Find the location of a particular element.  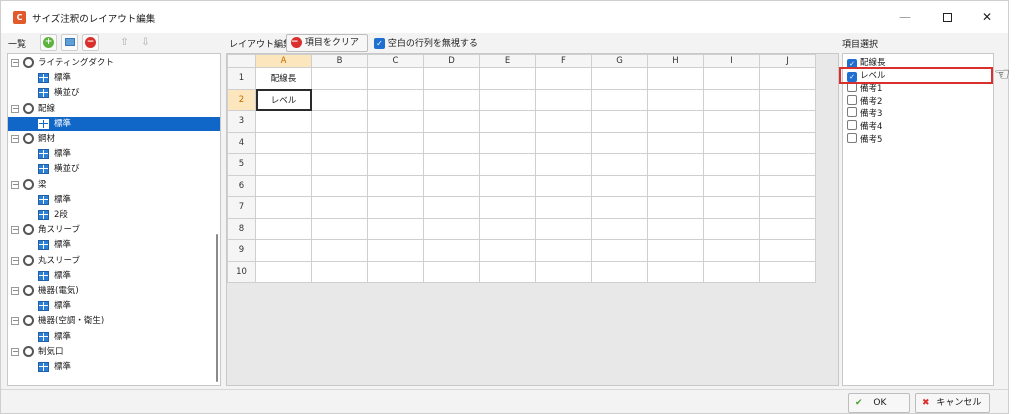

tree-group: − 梁 is located at coordinates (114, 185).